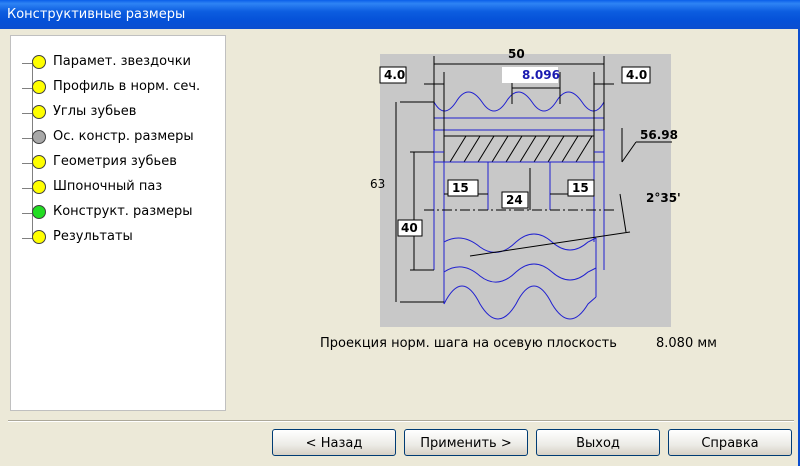  I want to click on tree-item-results: Результаты, so click(118, 238).